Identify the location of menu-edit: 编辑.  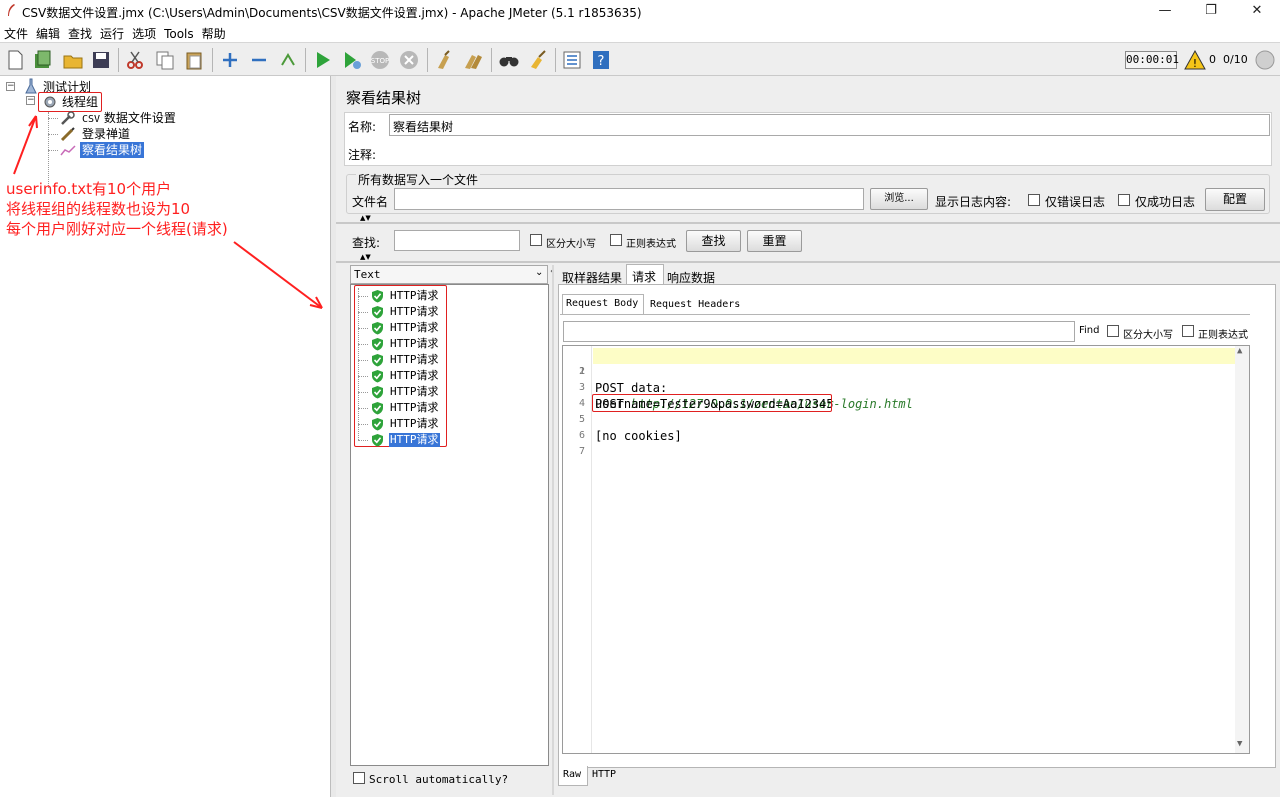
(48, 32).